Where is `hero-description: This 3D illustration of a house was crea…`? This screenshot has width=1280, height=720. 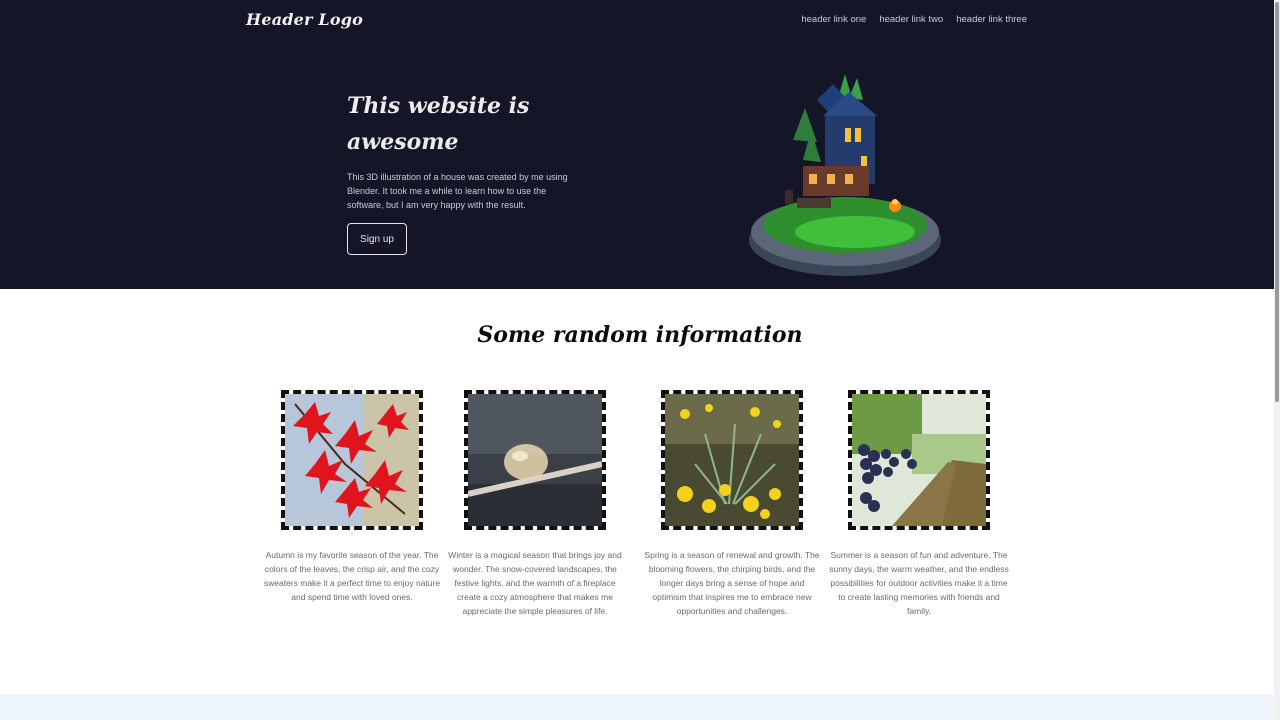 hero-description: This 3D illustration of a house was crea… is located at coordinates (457, 191).